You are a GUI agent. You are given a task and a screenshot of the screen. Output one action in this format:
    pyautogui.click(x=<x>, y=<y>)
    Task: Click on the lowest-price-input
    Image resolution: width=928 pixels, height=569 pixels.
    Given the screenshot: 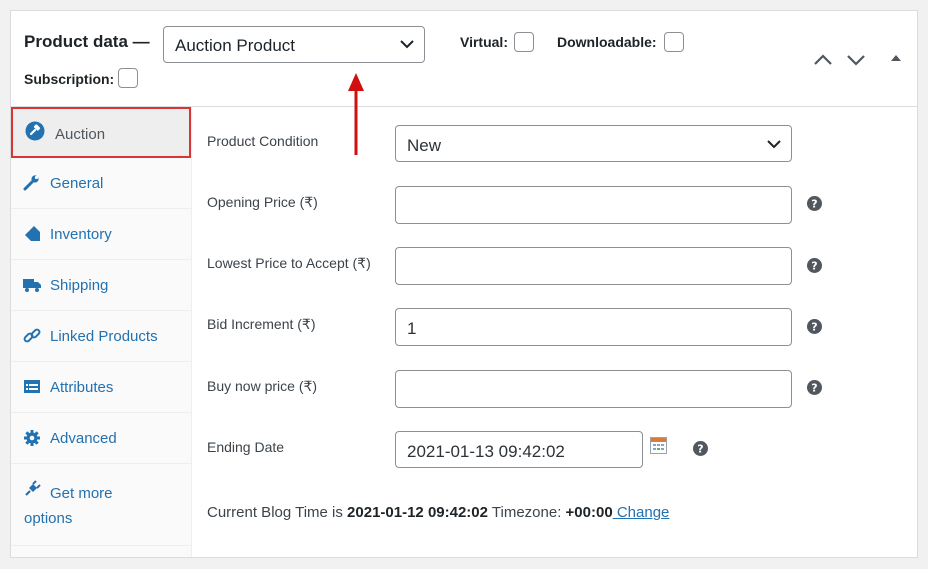 What is the action you would take?
    pyautogui.click(x=593, y=266)
    